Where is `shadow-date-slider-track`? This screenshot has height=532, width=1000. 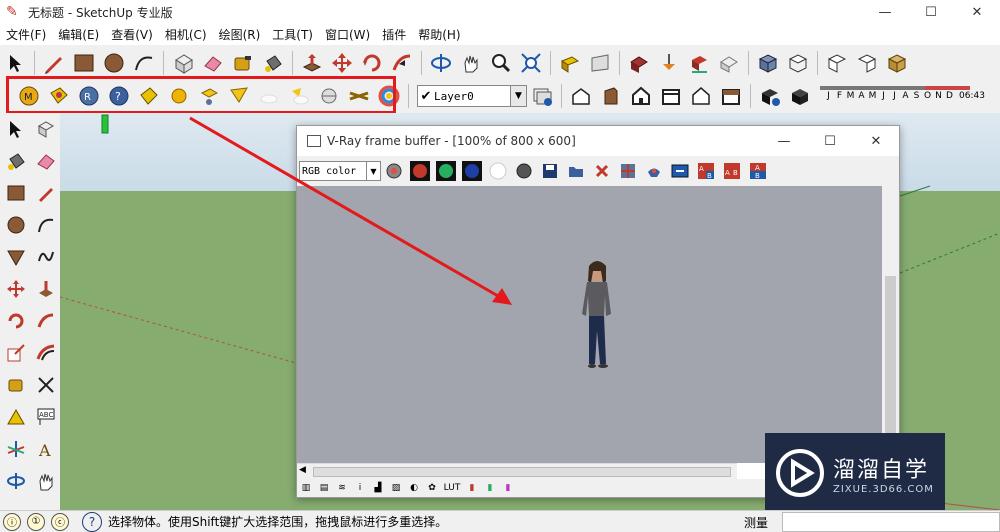 shadow-date-slider-track is located at coordinates (895, 88).